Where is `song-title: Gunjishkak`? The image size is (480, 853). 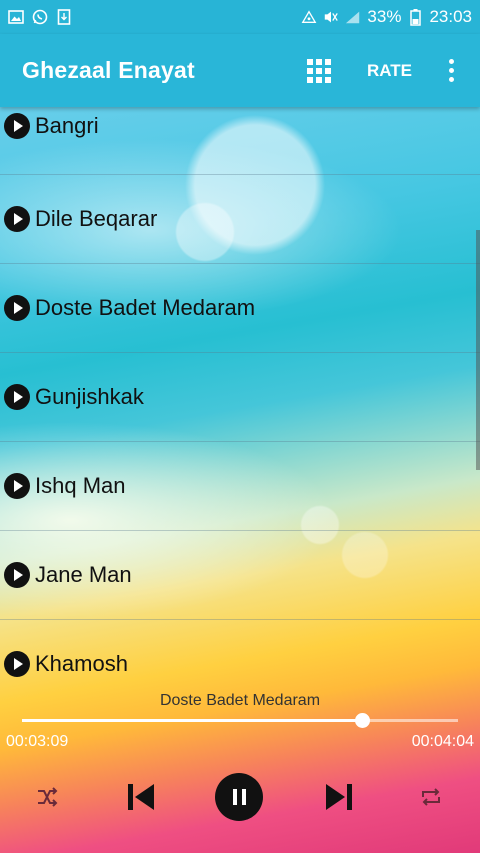
song-title: Gunjishkak is located at coordinates (89, 396).